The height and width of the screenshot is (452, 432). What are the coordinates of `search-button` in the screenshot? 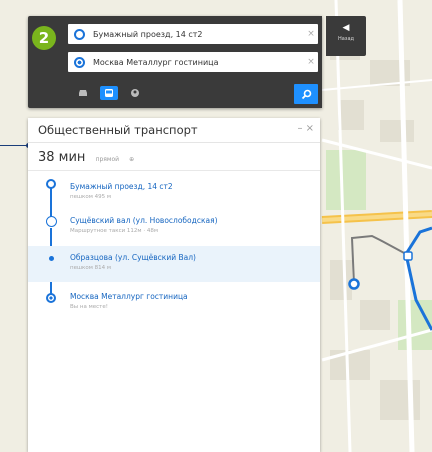 It's located at (306, 94).